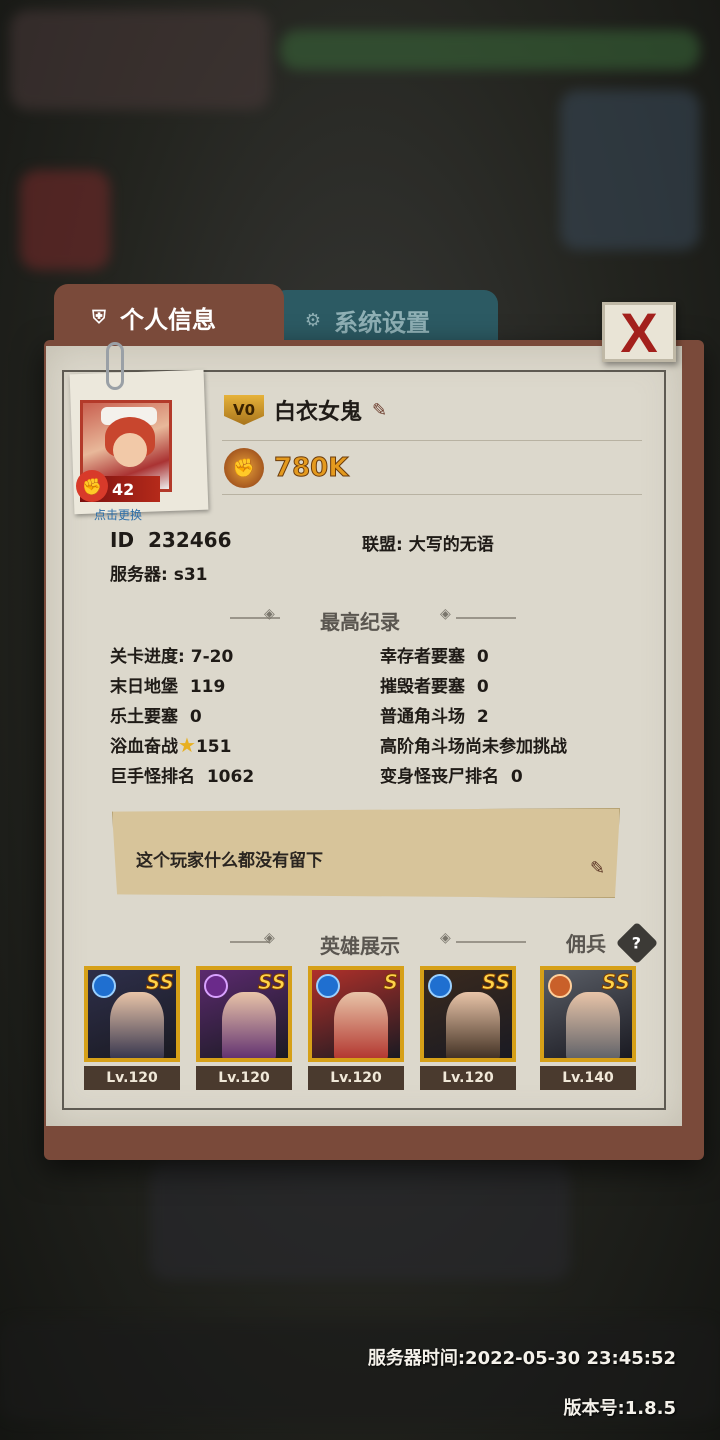  I want to click on player-message: 这个玩家什么都没有留下, so click(229, 861).